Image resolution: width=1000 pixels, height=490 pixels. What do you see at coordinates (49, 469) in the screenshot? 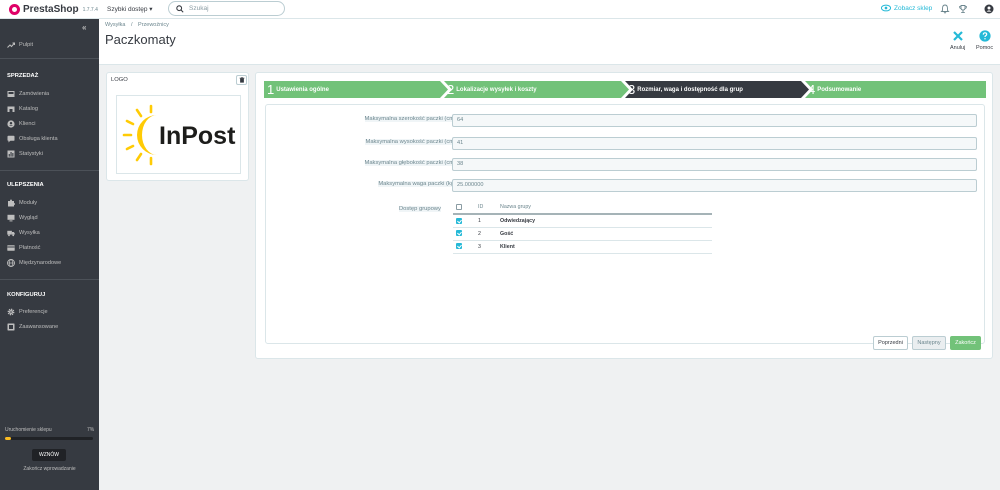
I see `finish-onboarding-link: Zakończ wprowadzanie` at bounding box center [49, 469].